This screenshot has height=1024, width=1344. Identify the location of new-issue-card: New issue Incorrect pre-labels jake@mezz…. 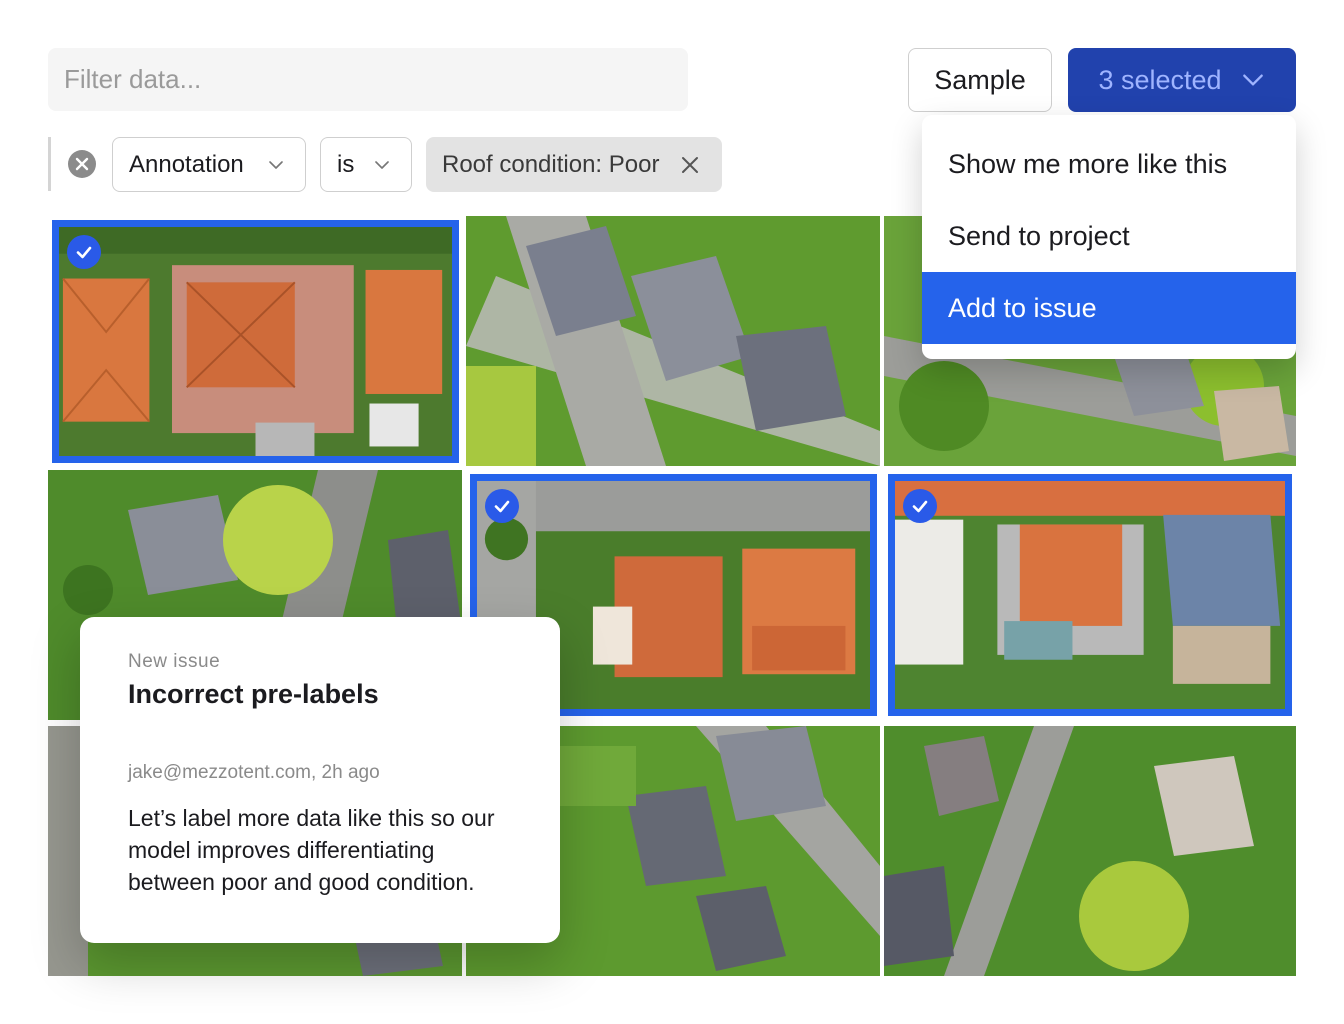
(320, 780).